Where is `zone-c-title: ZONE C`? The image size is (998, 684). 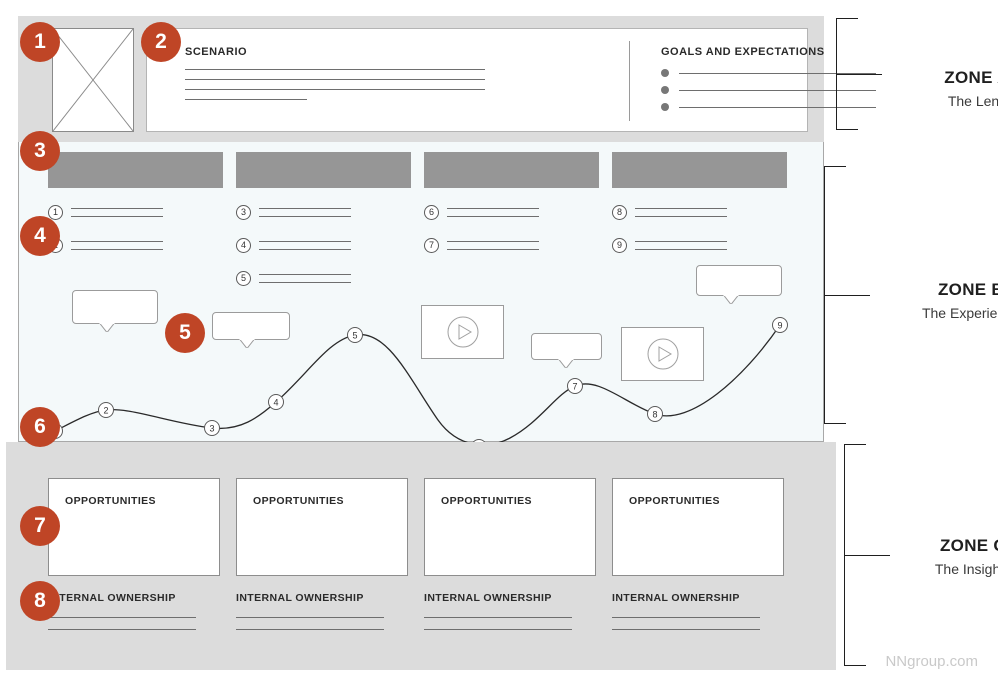
zone-c-title: ZONE C is located at coordinates (968, 545).